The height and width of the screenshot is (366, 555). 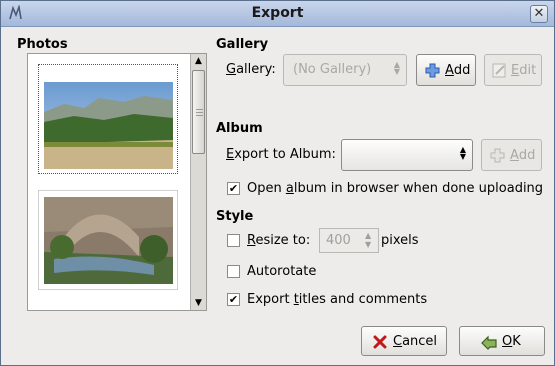 I want to click on gallery-select: (No Gallery) ▲ ▼, so click(x=345, y=70).